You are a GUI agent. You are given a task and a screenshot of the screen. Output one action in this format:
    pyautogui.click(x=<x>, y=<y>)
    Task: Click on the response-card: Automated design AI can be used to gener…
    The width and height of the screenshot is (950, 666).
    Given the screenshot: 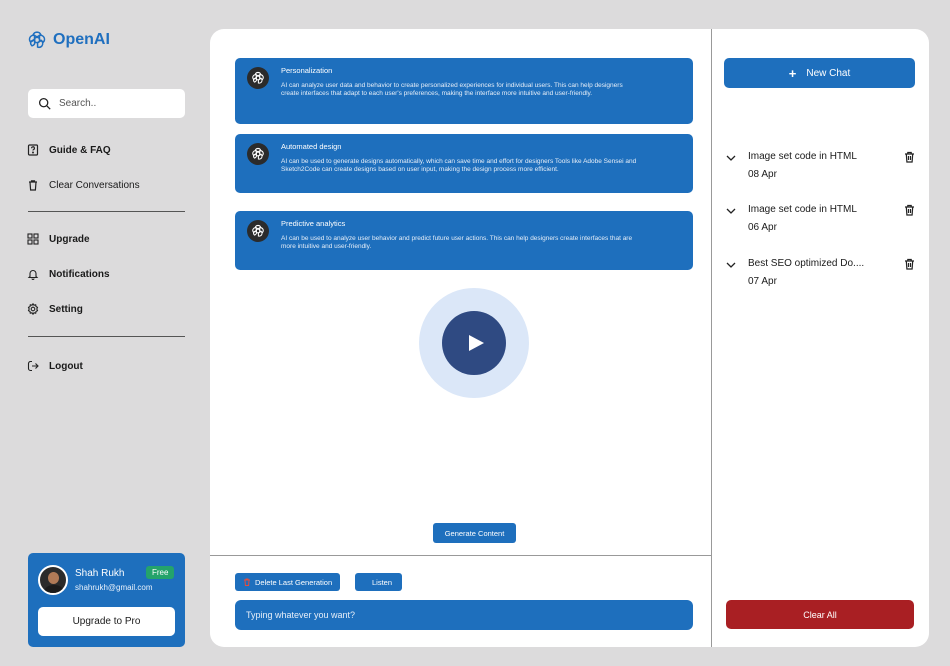 What is the action you would take?
    pyautogui.click(x=464, y=163)
    